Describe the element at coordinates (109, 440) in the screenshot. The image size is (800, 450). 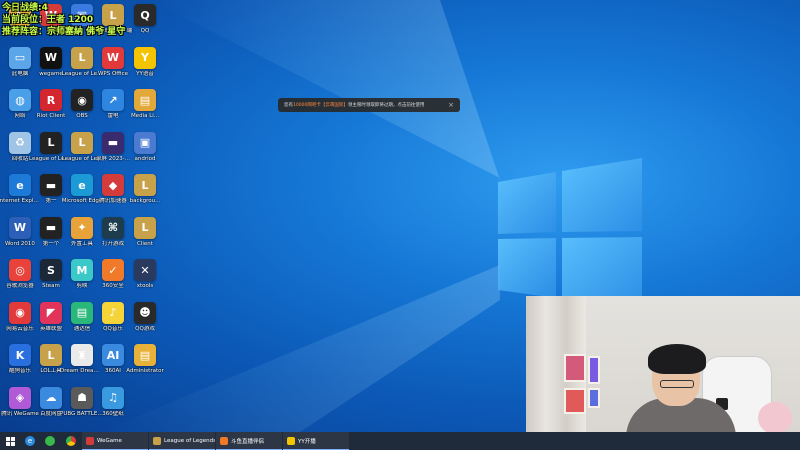
I see `taskbar-app-label: WeGame` at that location.